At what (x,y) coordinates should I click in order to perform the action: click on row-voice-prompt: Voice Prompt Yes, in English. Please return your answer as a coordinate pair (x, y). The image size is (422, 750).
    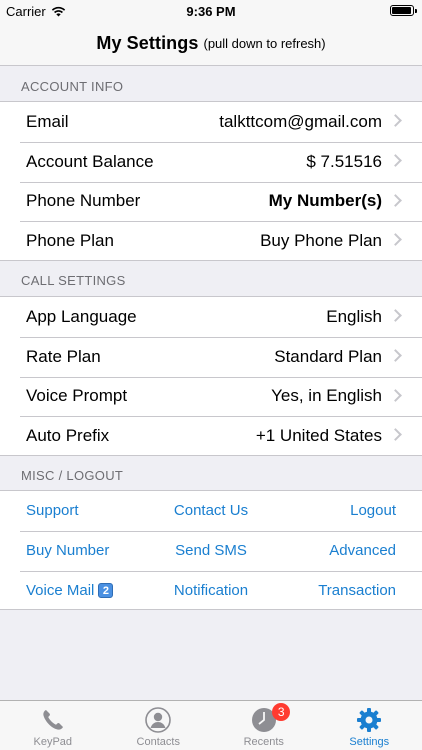
    Looking at the image, I should click on (211, 396).